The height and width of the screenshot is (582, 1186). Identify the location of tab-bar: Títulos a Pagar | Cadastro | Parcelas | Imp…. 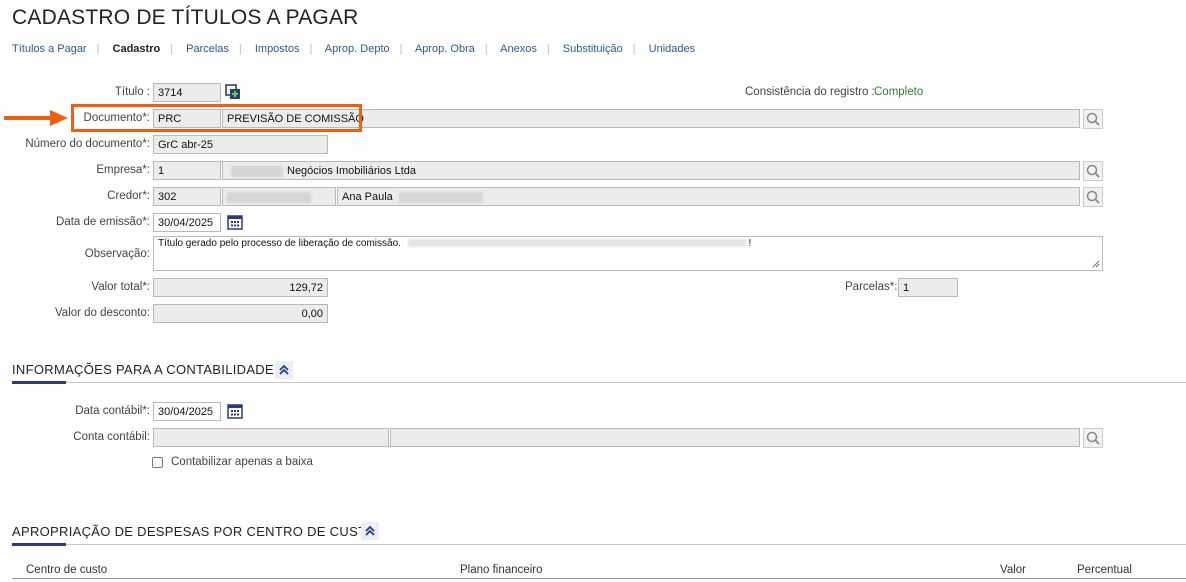
(353, 49).